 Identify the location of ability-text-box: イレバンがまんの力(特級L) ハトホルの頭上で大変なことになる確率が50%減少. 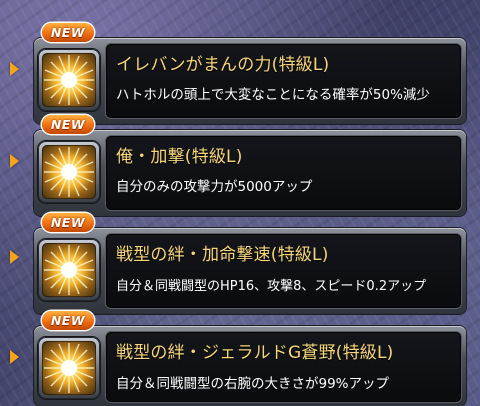
(283, 81).